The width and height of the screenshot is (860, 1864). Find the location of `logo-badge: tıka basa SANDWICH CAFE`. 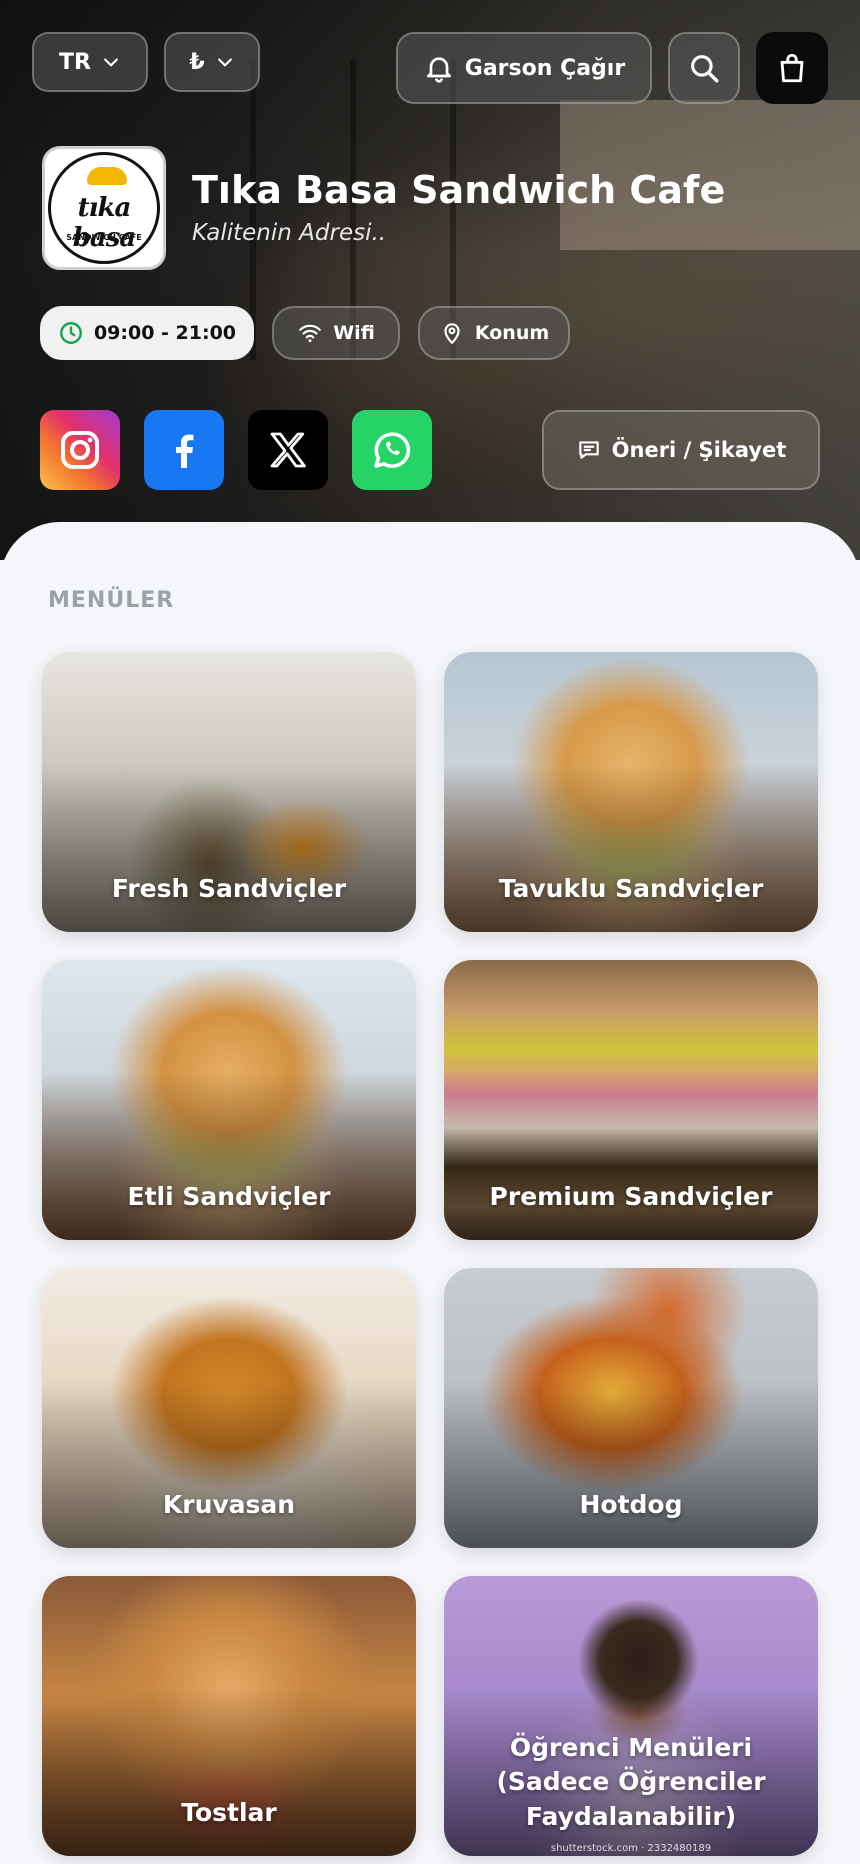

logo-badge: tıka basa SANDWICH CAFE is located at coordinates (104, 208).